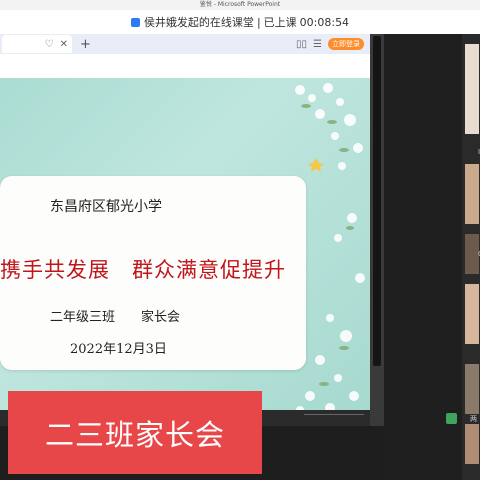  Describe the element at coordinates (317, 44) in the screenshot. I see `menu-icon: ☰` at that location.